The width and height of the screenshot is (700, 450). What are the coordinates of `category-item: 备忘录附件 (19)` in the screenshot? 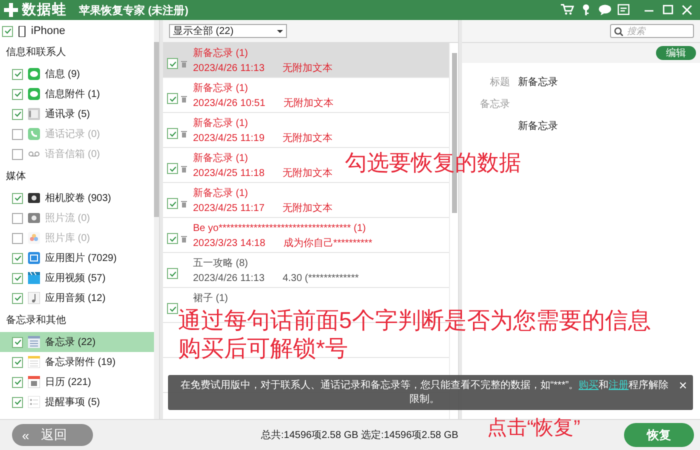 It's located at (77, 362).